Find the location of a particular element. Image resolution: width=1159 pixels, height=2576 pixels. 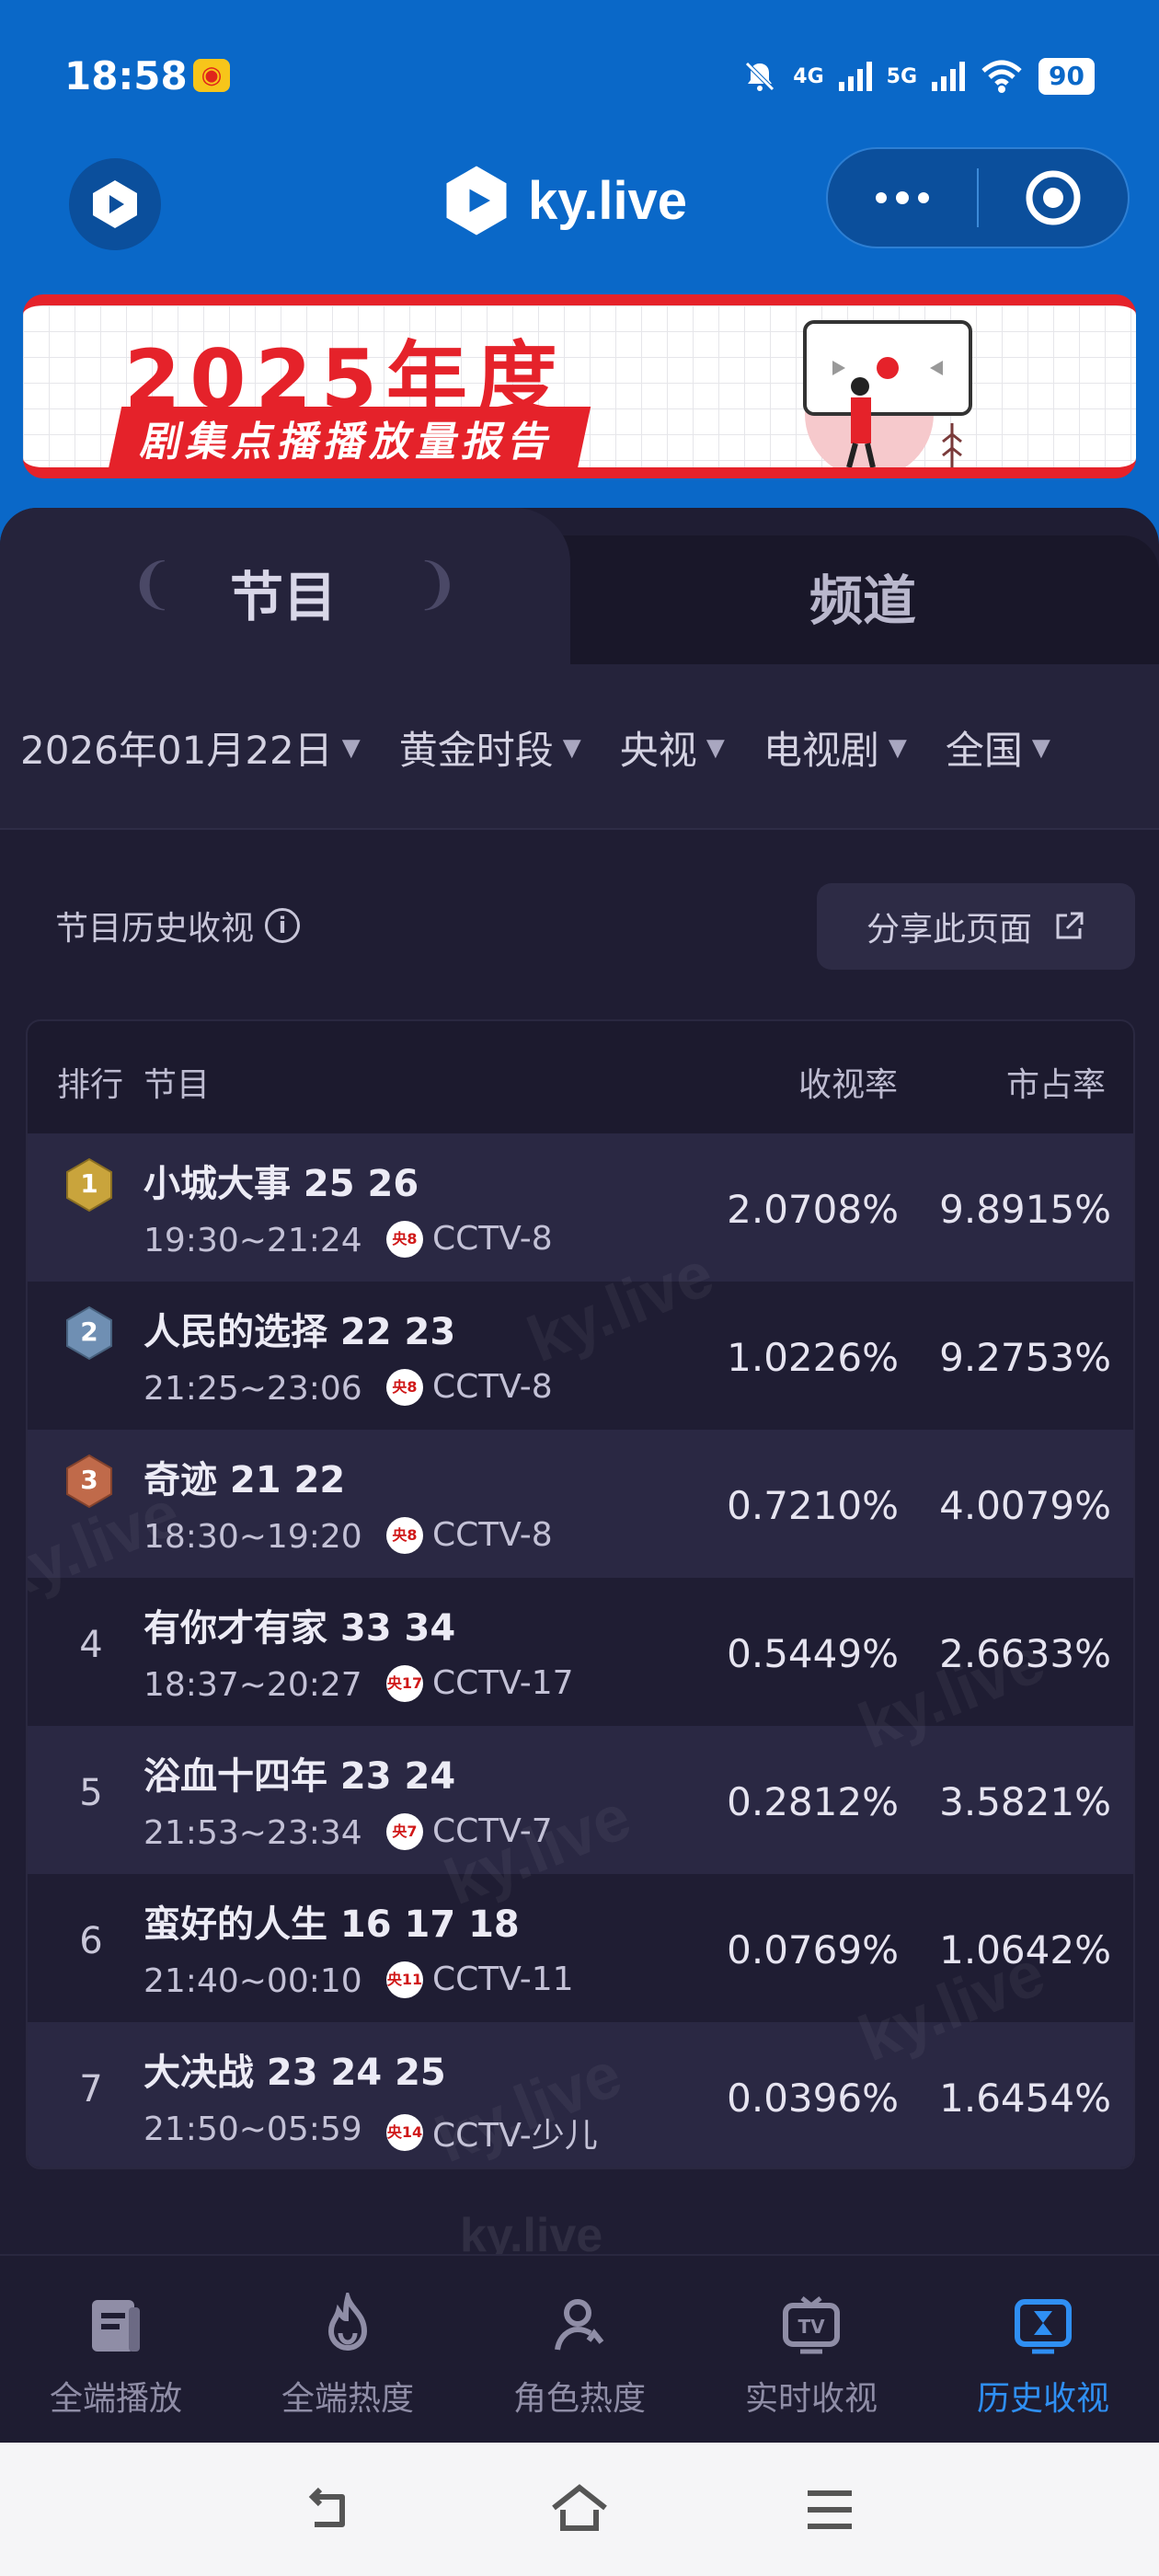

wifi-icon is located at coordinates (1001, 76).